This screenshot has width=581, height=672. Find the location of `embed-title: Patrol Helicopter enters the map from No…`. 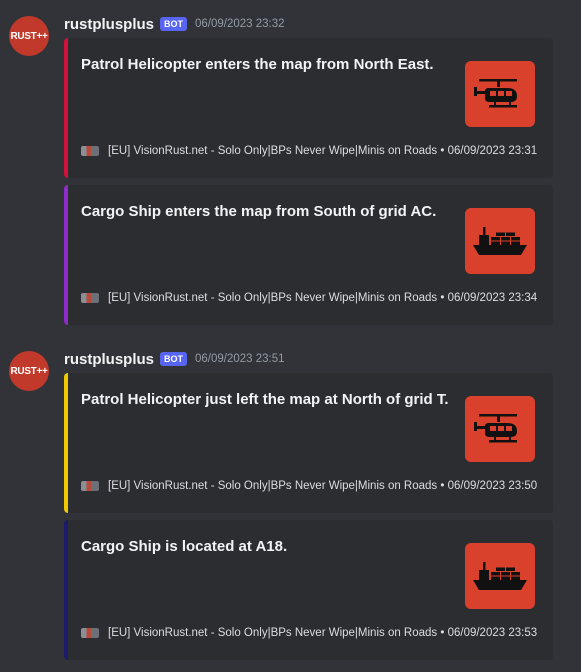

embed-title: Patrol Helicopter enters the map from No… is located at coordinates (257, 64).